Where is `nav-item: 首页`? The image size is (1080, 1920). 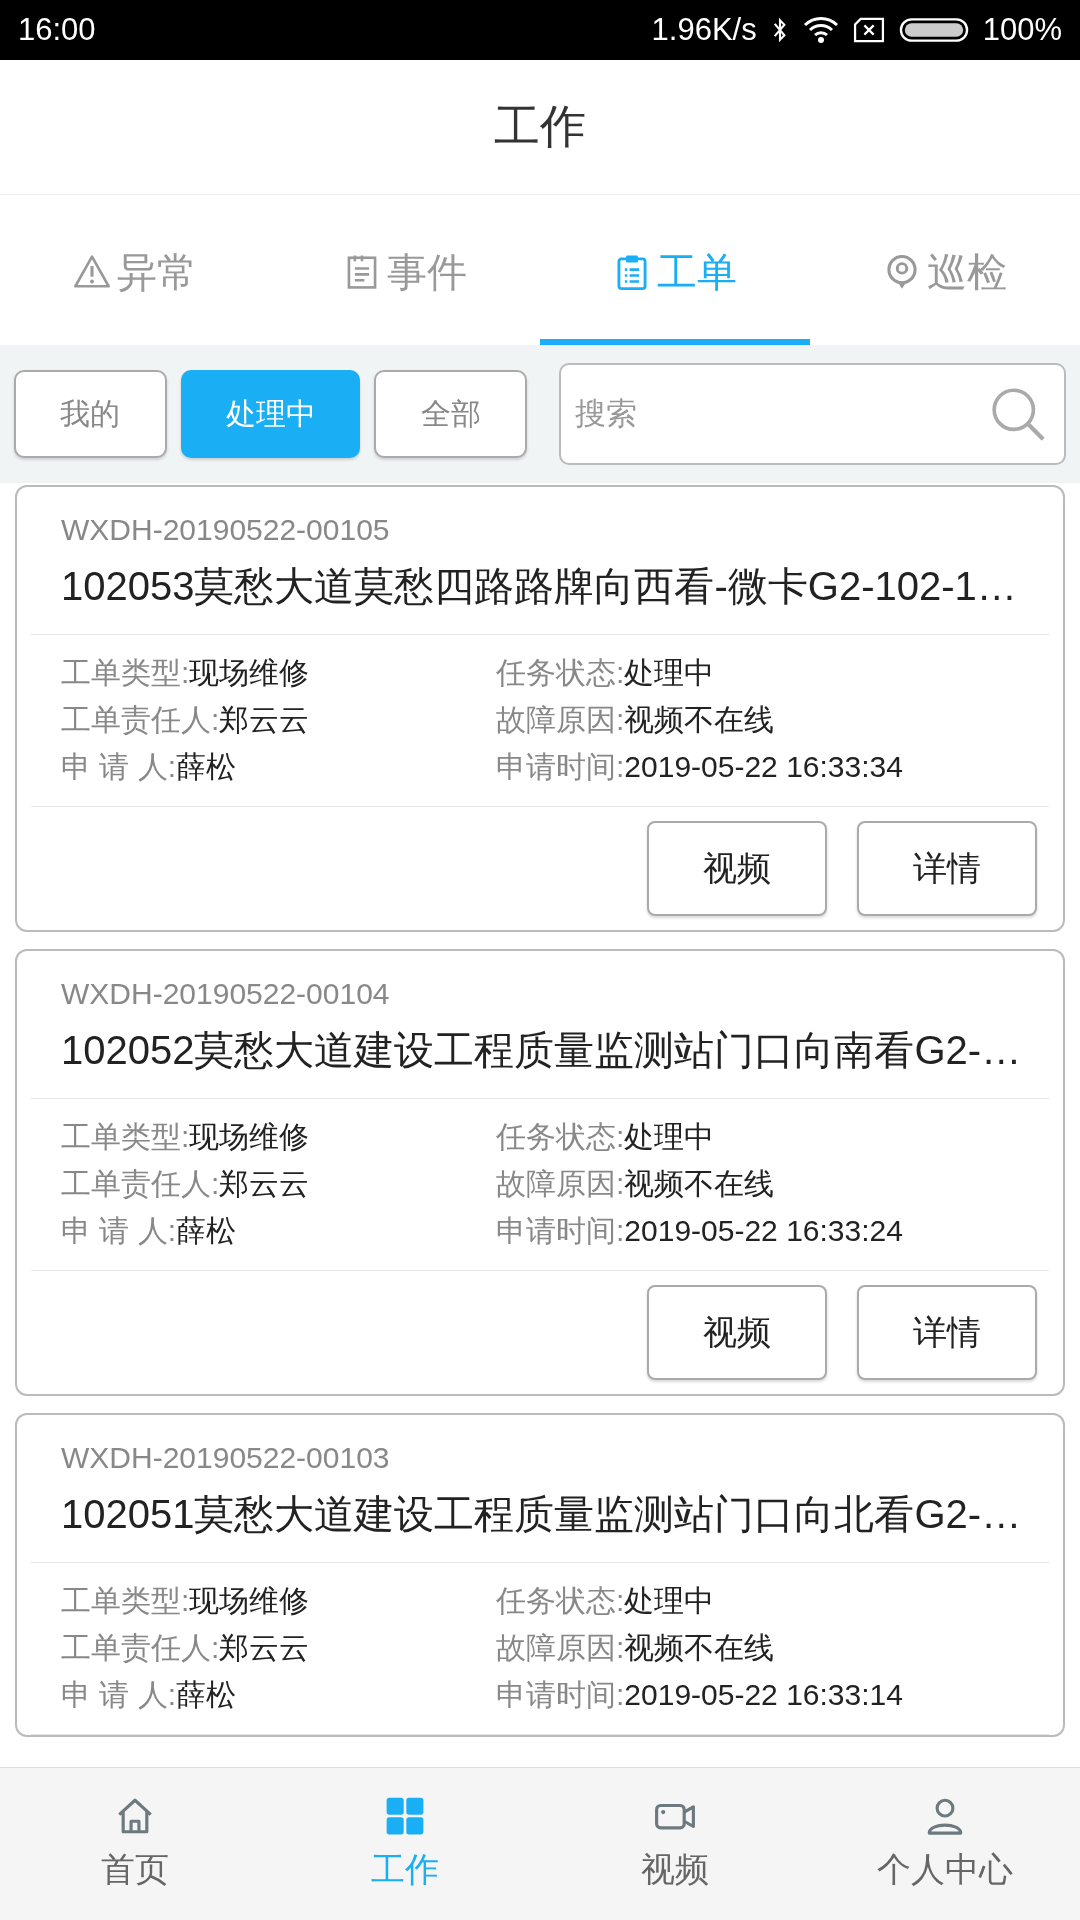
nav-item: 首页 is located at coordinates (135, 1844).